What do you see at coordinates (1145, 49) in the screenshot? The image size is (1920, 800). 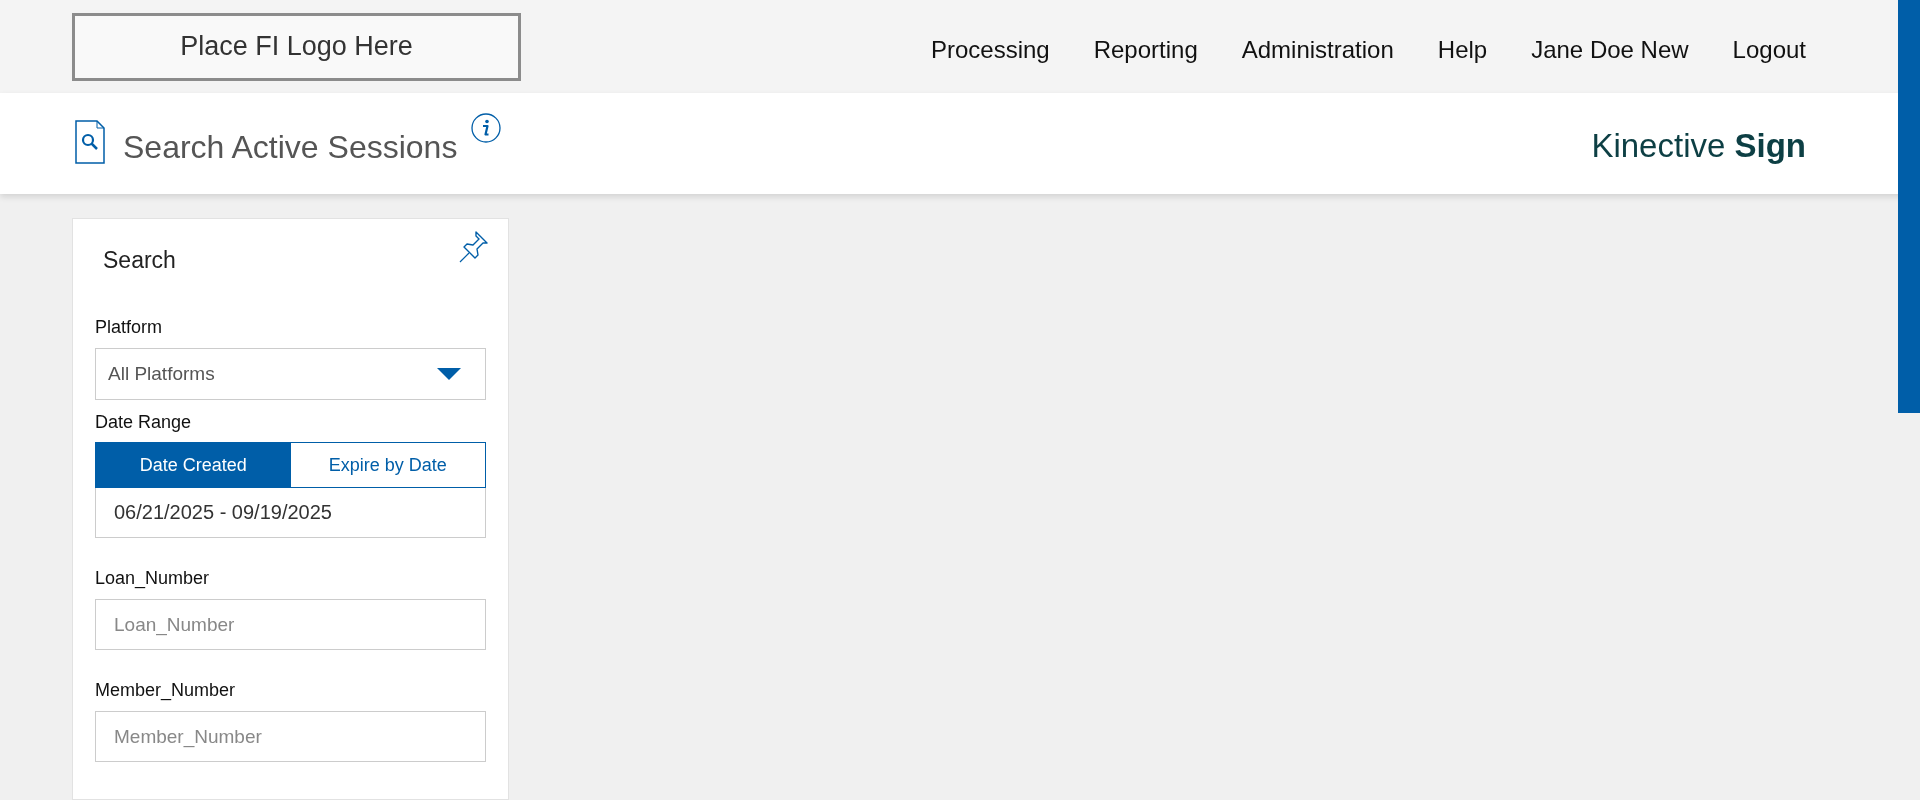 I see `nav-link: Reporting` at bounding box center [1145, 49].